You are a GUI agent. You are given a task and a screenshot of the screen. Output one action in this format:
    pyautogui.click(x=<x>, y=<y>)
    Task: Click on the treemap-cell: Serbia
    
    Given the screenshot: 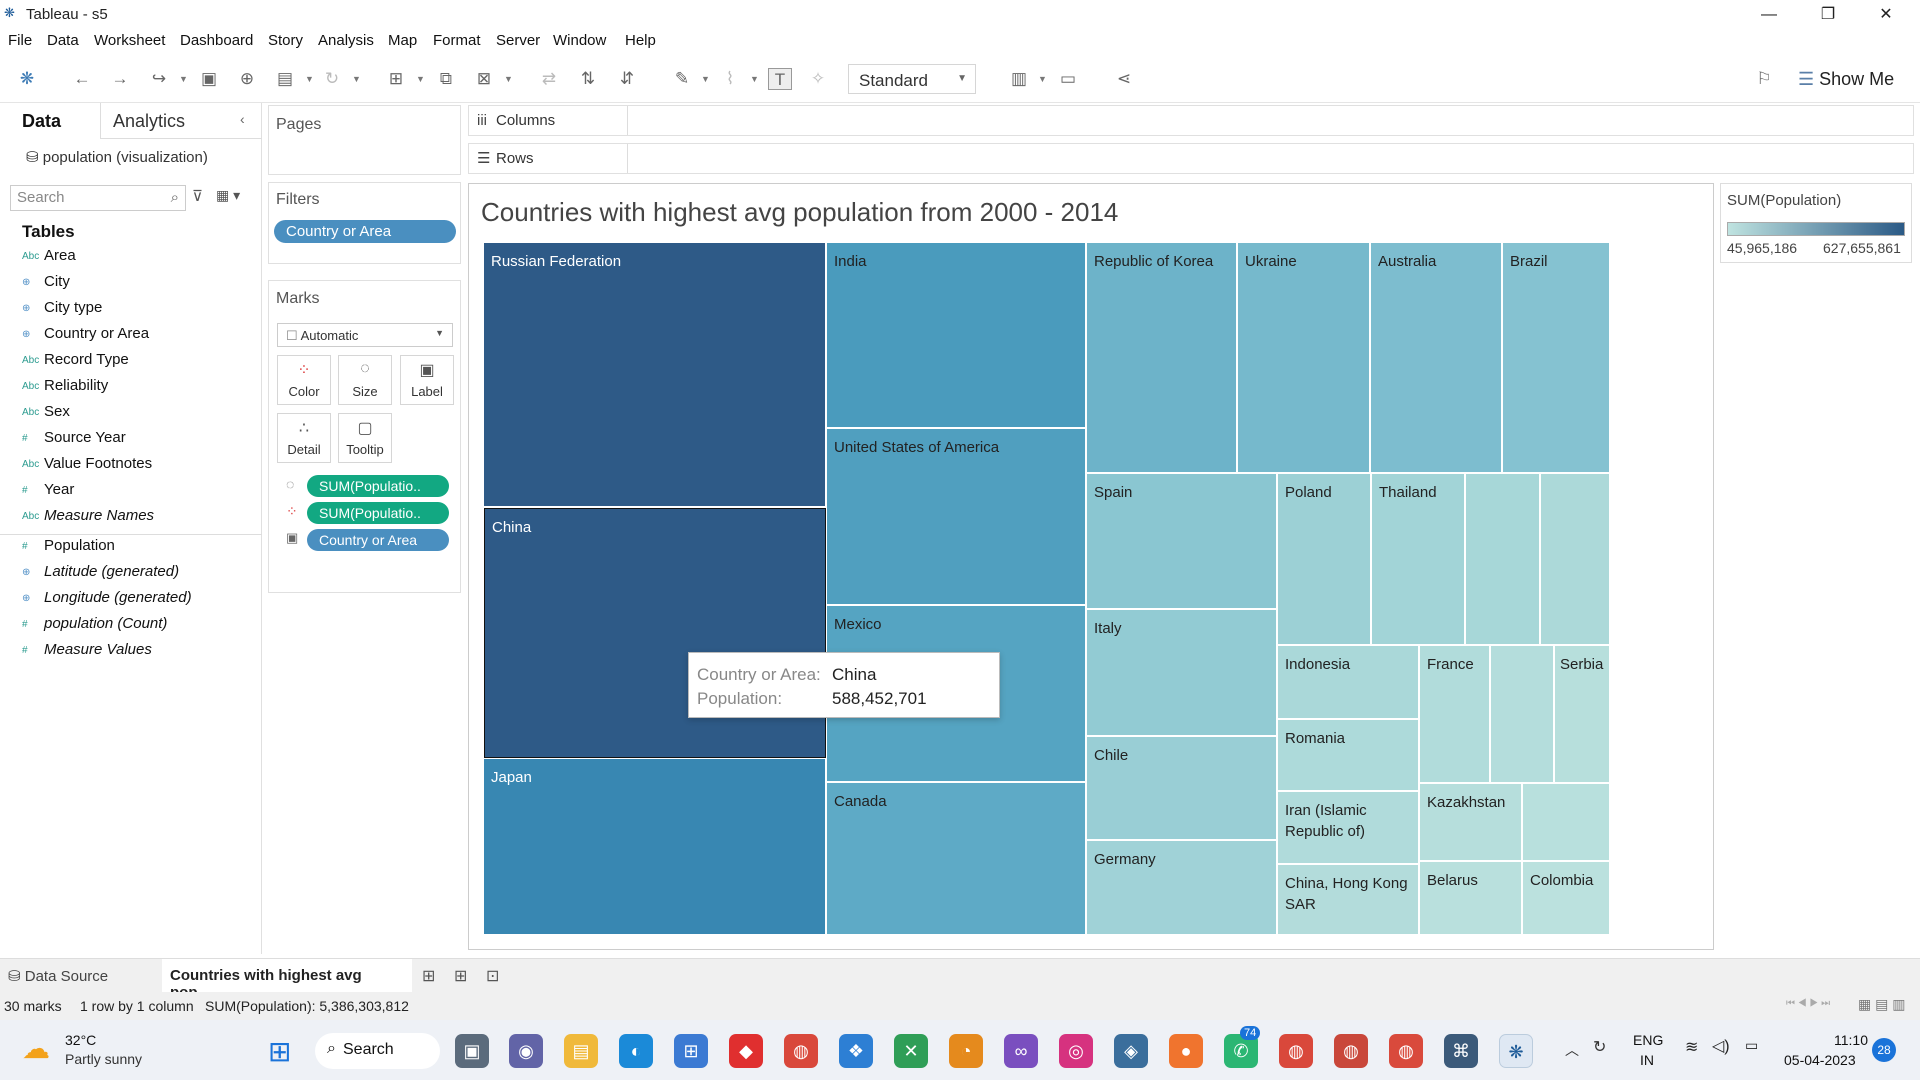 What is the action you would take?
    pyautogui.click(x=1582, y=714)
    